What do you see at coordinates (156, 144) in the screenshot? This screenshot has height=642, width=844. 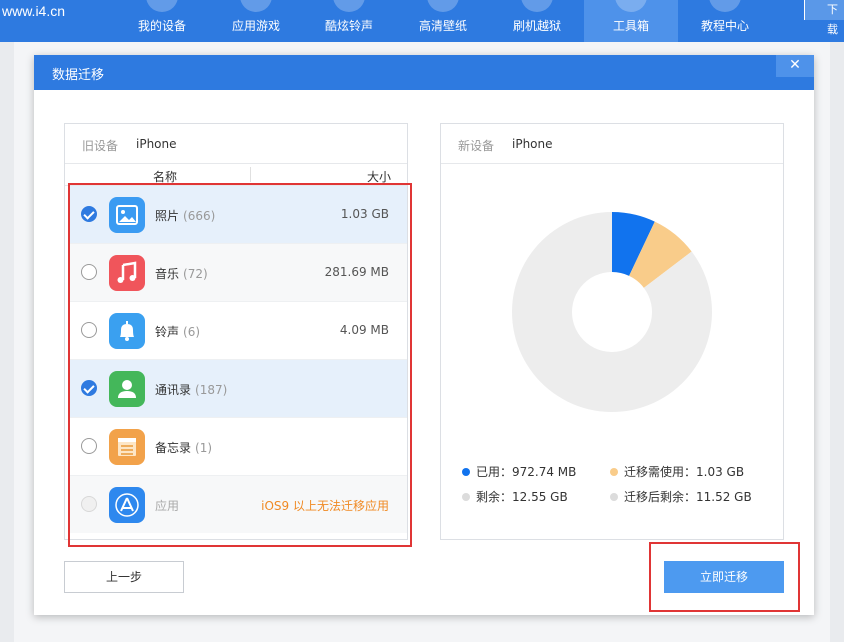 I see `old-device-name: iPhone` at bounding box center [156, 144].